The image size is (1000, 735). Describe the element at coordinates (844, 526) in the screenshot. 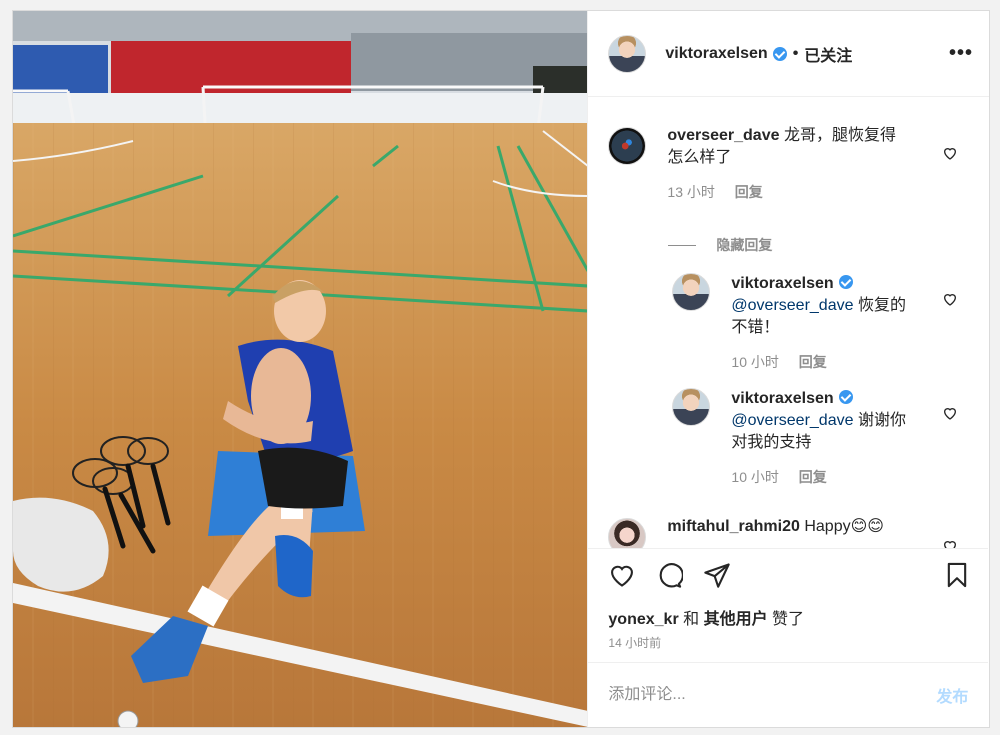

I see `comment-text: Happy😊😊` at that location.